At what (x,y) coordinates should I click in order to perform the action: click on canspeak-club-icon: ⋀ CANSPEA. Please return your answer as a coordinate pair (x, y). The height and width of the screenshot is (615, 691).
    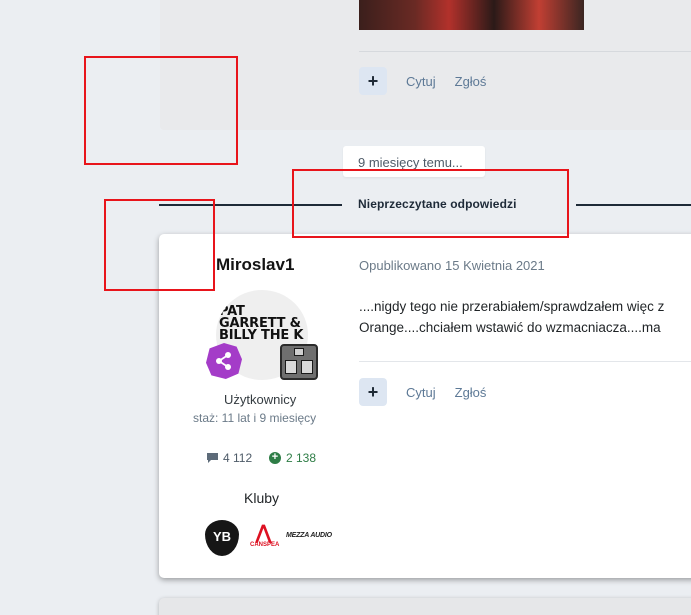
    Looking at the image, I should click on (265, 536).